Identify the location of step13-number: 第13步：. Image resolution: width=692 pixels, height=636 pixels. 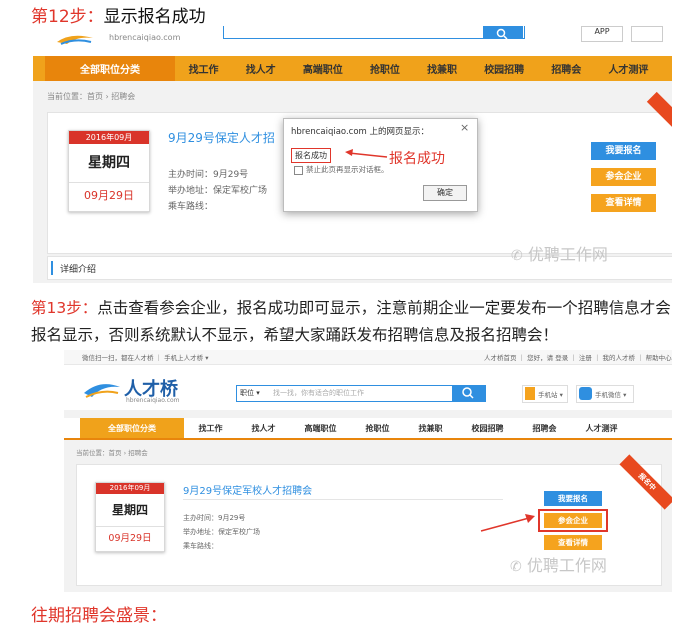
(64, 308).